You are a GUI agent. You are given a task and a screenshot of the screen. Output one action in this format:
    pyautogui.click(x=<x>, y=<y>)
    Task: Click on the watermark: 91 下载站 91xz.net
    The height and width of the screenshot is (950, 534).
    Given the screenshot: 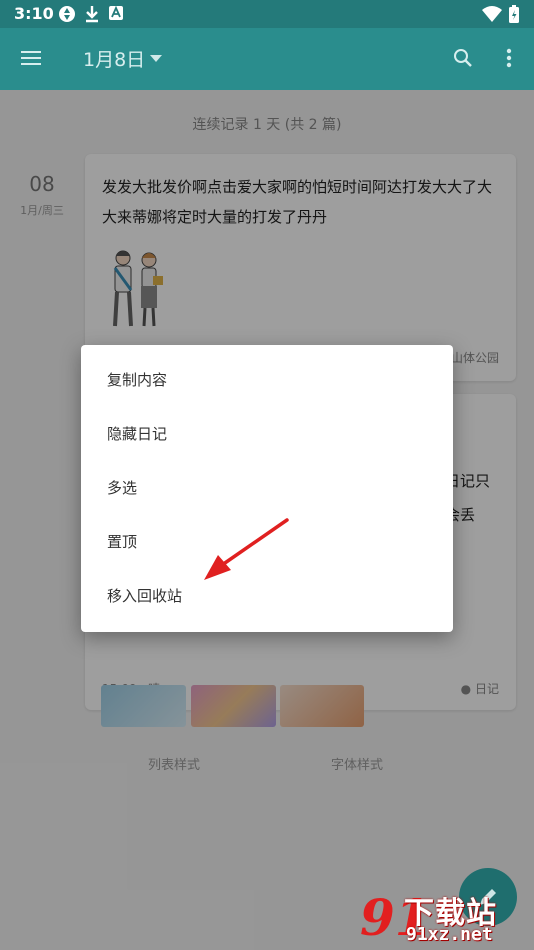 What is the action you would take?
    pyautogui.click(x=445, y=918)
    